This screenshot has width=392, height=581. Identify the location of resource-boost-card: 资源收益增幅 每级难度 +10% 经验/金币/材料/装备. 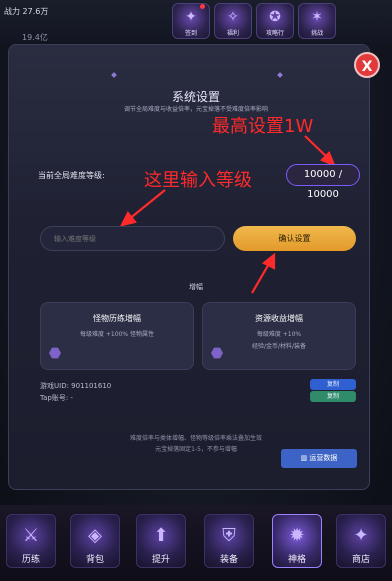
(279, 336).